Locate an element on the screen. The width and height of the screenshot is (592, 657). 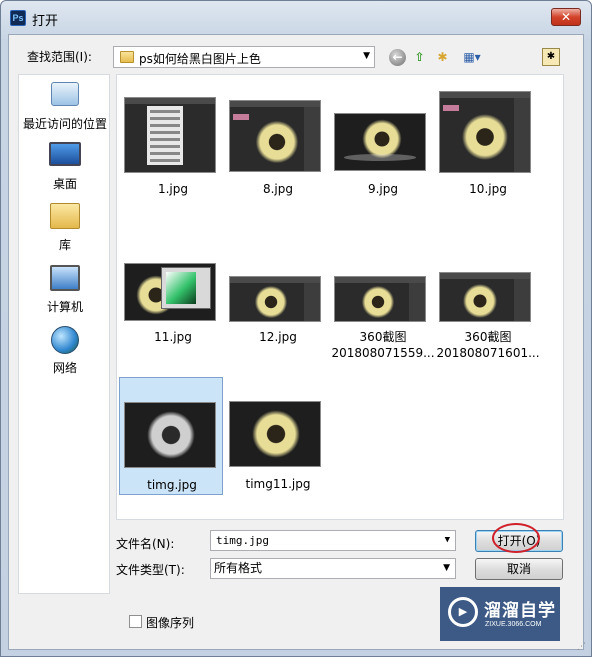
desktop-icon is located at coordinates (65, 154).